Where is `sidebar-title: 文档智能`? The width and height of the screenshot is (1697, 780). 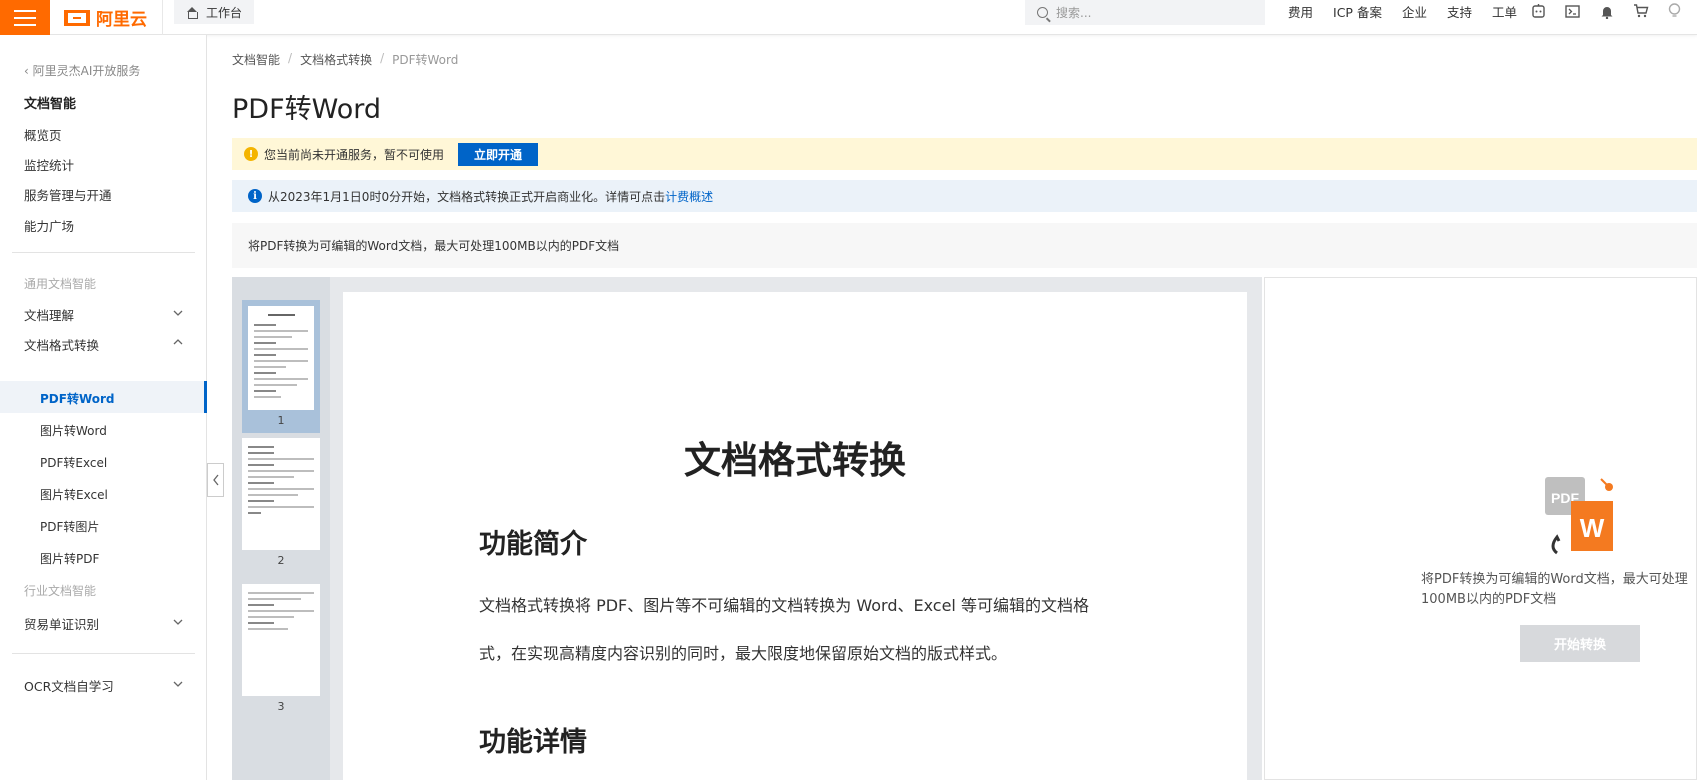 sidebar-title: 文档智能 is located at coordinates (50, 104).